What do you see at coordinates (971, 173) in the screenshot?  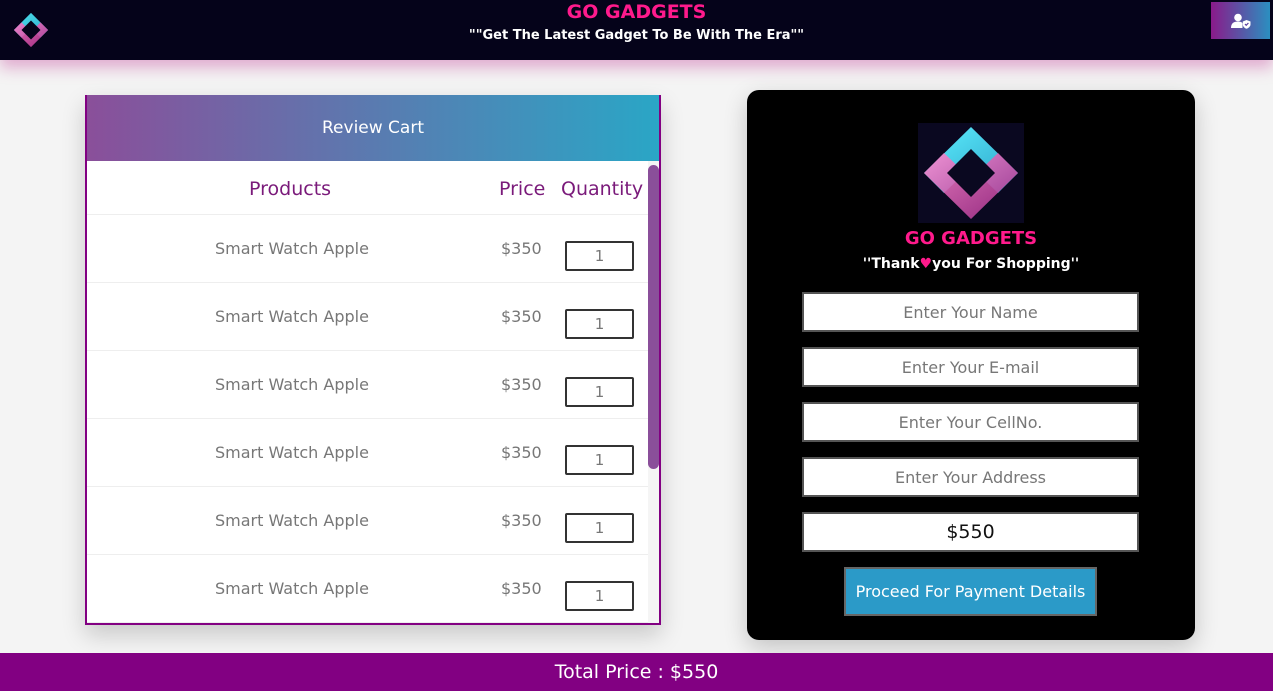 I see `brand-logo-icon` at bounding box center [971, 173].